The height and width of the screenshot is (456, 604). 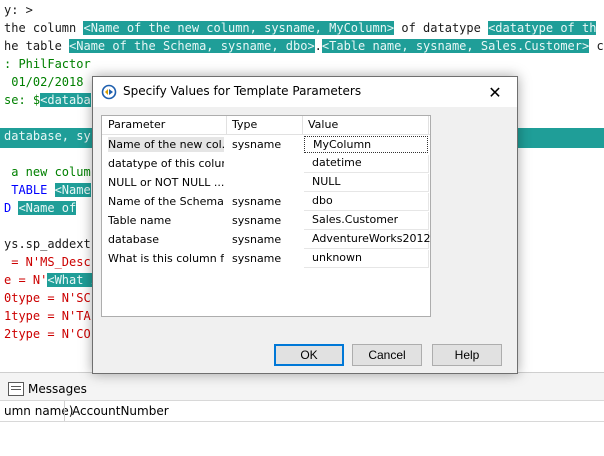 I want to click on code-token: : PhilFactor, so click(x=47, y=64).